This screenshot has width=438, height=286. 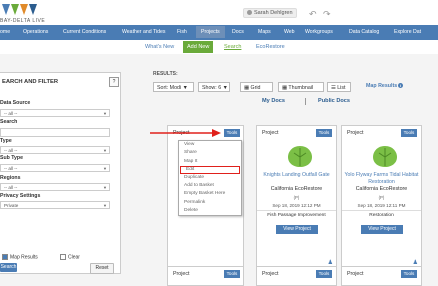 I want to click on project-type: Restoration, so click(x=381, y=215).